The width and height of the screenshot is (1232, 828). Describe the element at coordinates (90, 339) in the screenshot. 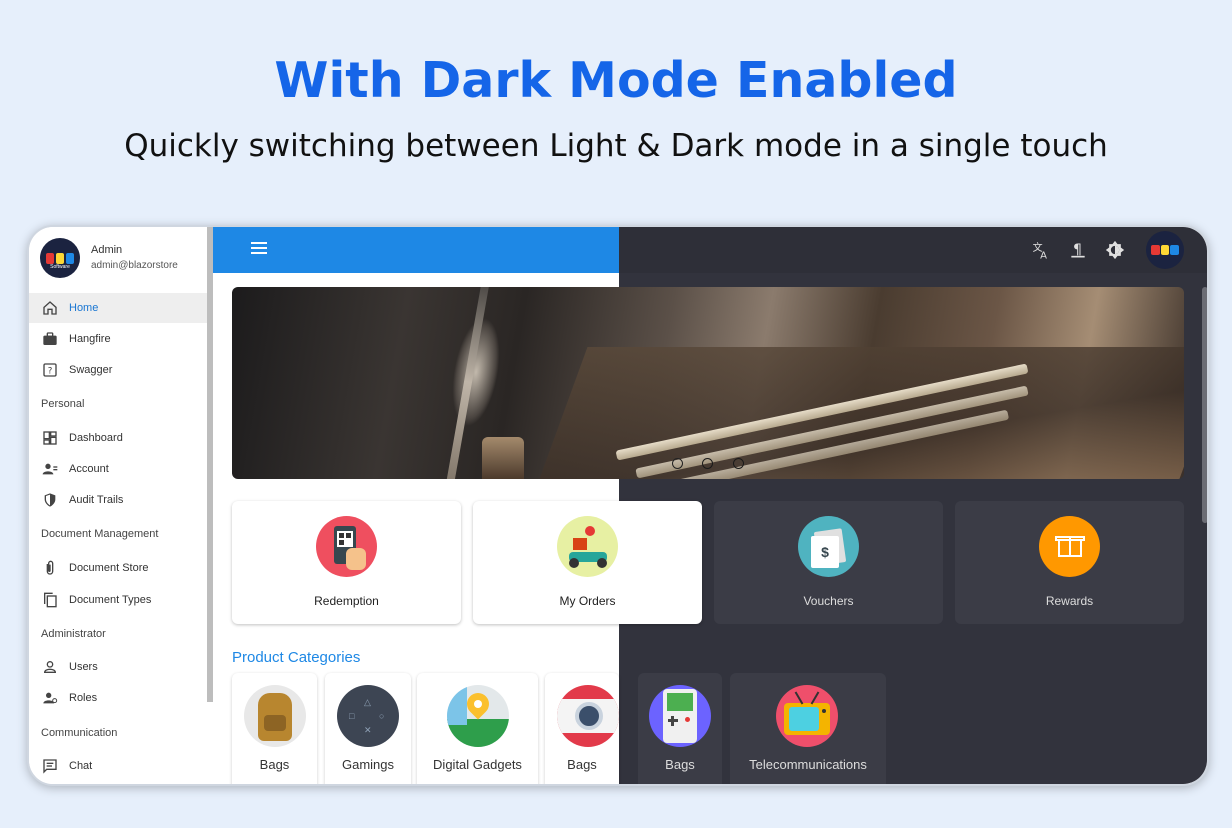

I see `sidebar-item-label: Hangfire` at that location.